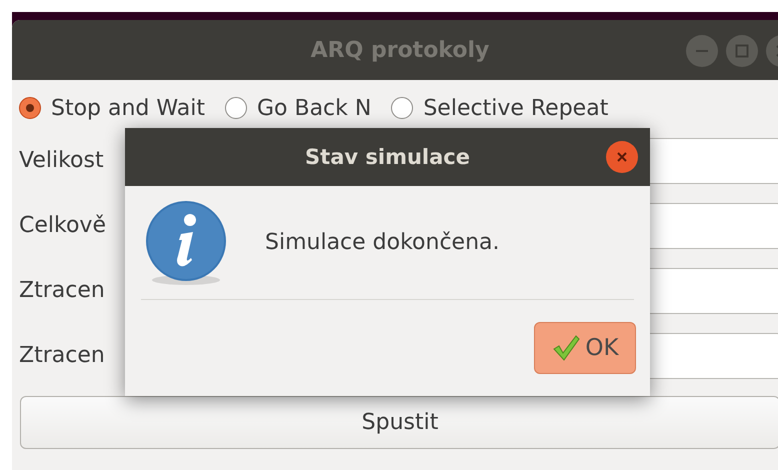 The width and height of the screenshot is (778, 470). I want to click on dialog-title: Stav simulace, so click(387, 157).